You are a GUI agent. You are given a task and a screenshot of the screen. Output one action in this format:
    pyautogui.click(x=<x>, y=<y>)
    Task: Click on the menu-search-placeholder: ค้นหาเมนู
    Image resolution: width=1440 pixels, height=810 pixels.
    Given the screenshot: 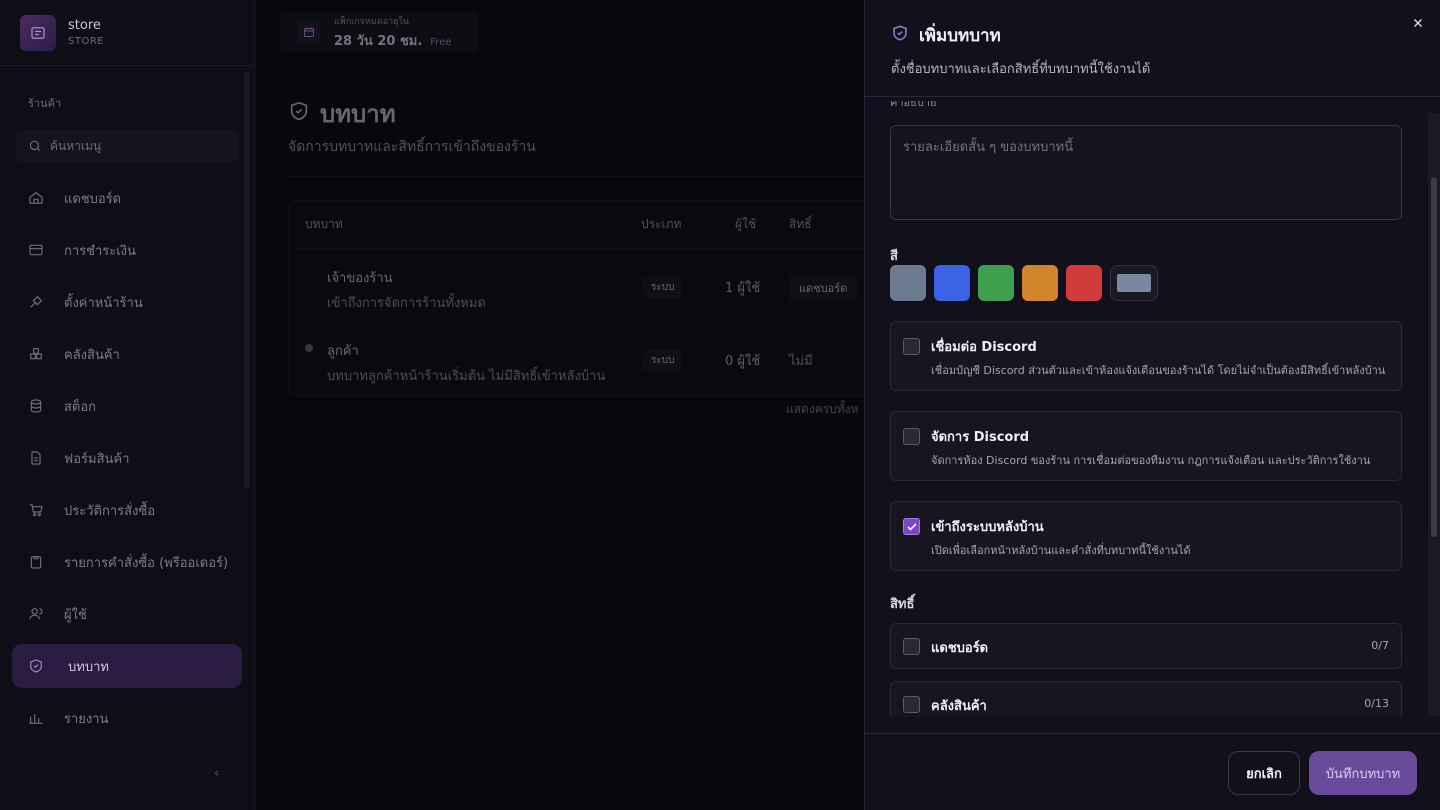 What is the action you would take?
    pyautogui.click(x=76, y=145)
    